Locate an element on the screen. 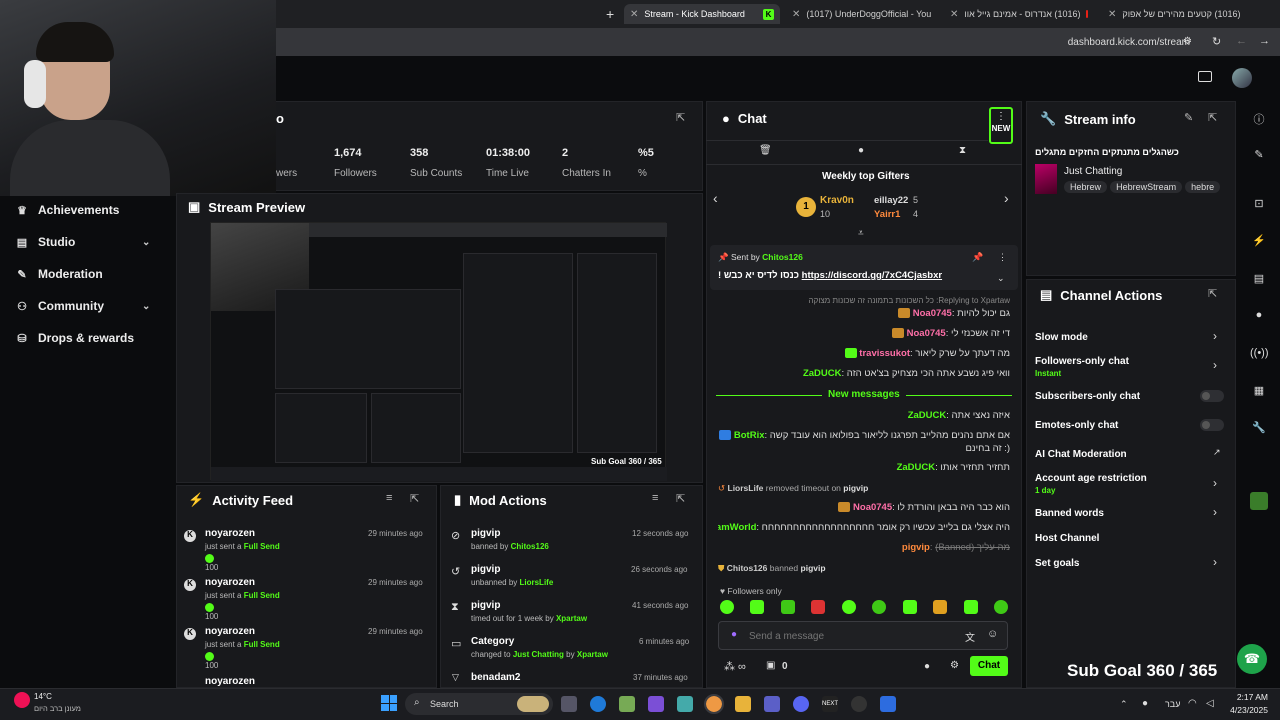 This screenshot has width=1280, height=720. lightning-icon: ⚡ is located at coordinates (1259, 240).